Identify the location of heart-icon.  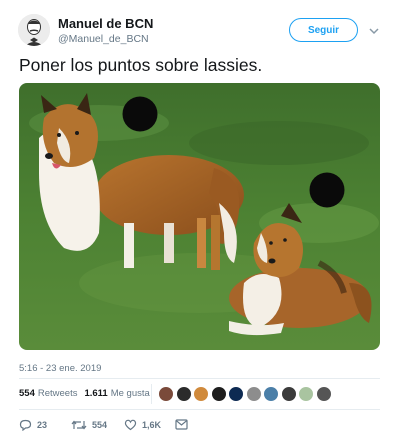
(130, 425).